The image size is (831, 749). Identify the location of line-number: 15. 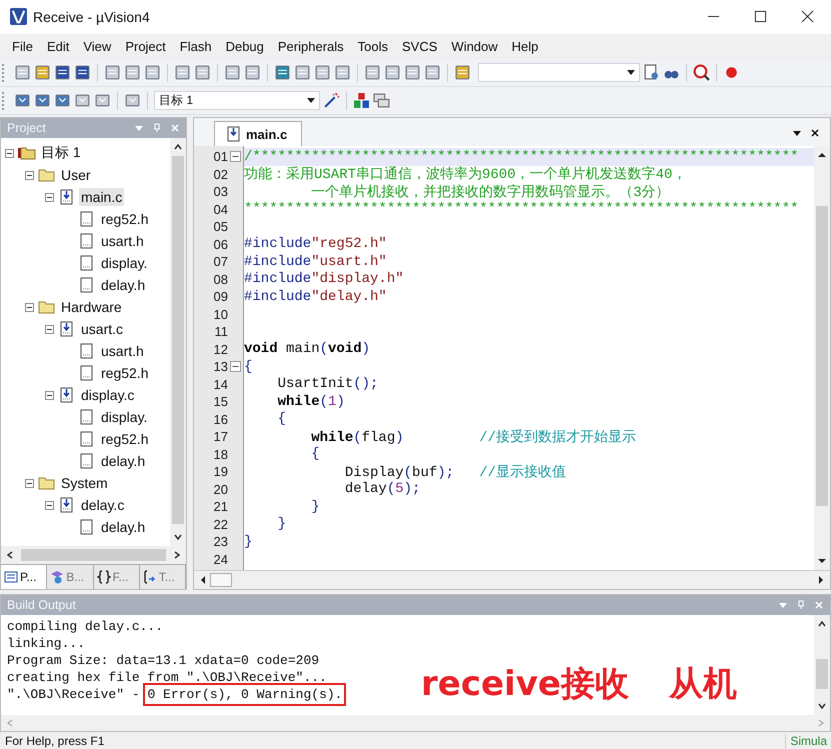
(220, 402).